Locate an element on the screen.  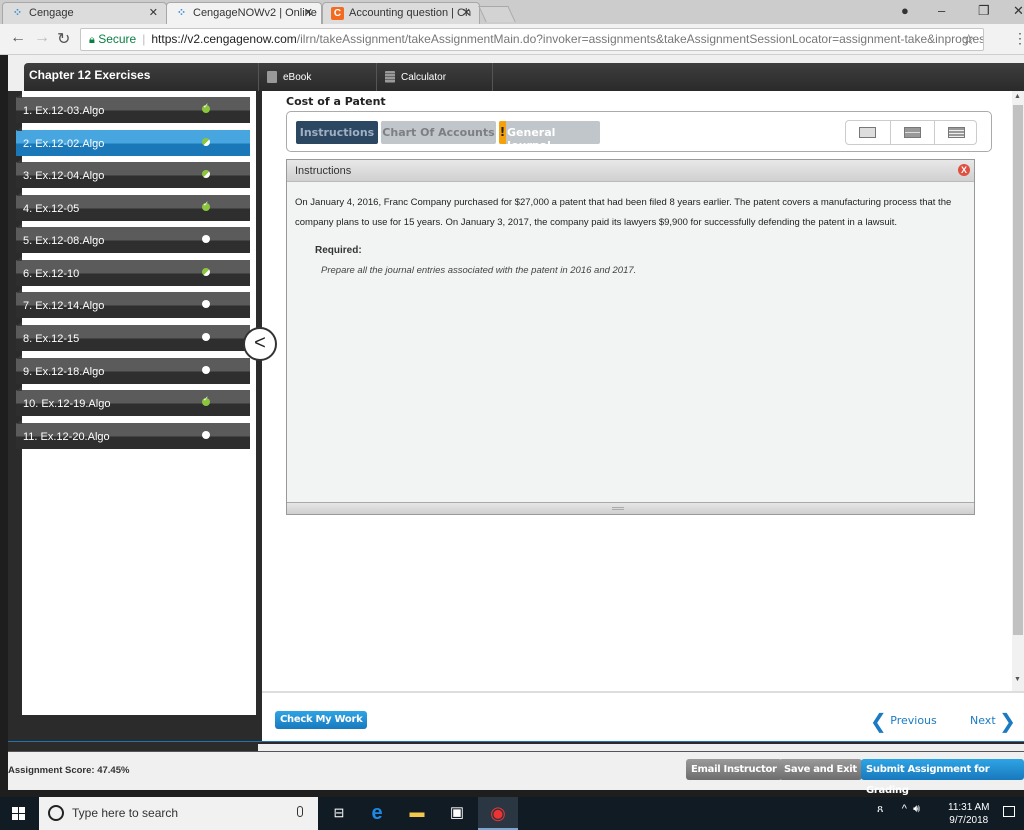
question-item-5: 5. Ex.12-08.Algo is located at coordinates (133, 238).